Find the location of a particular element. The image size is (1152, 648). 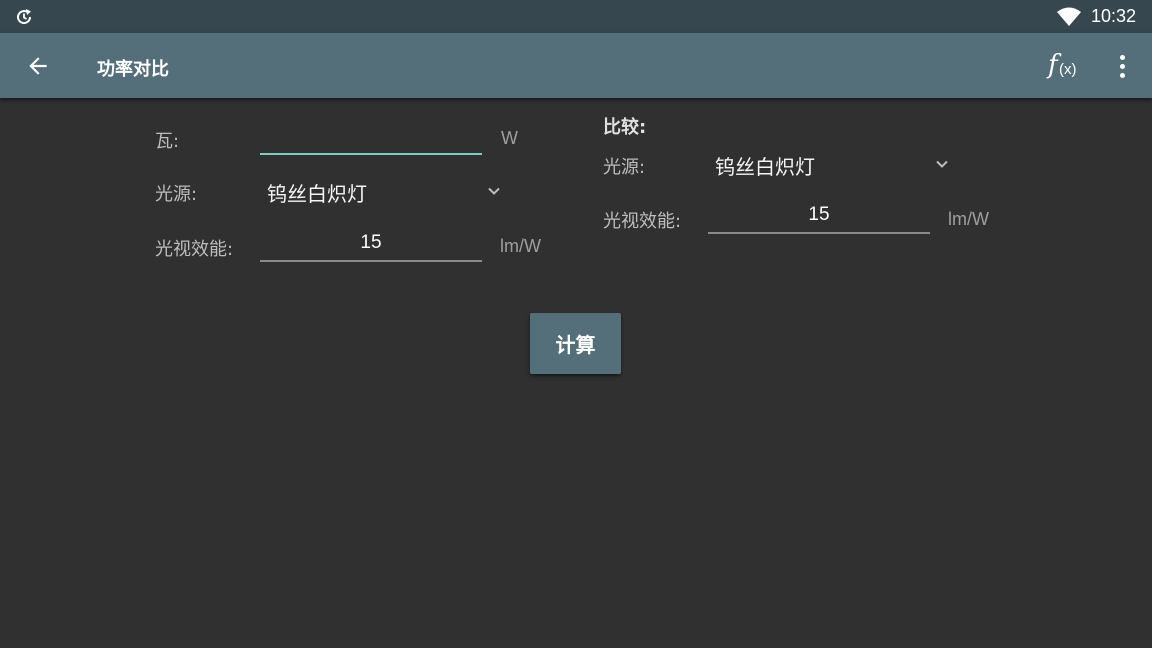

status-clock: 10:32 is located at coordinates (1114, 16).